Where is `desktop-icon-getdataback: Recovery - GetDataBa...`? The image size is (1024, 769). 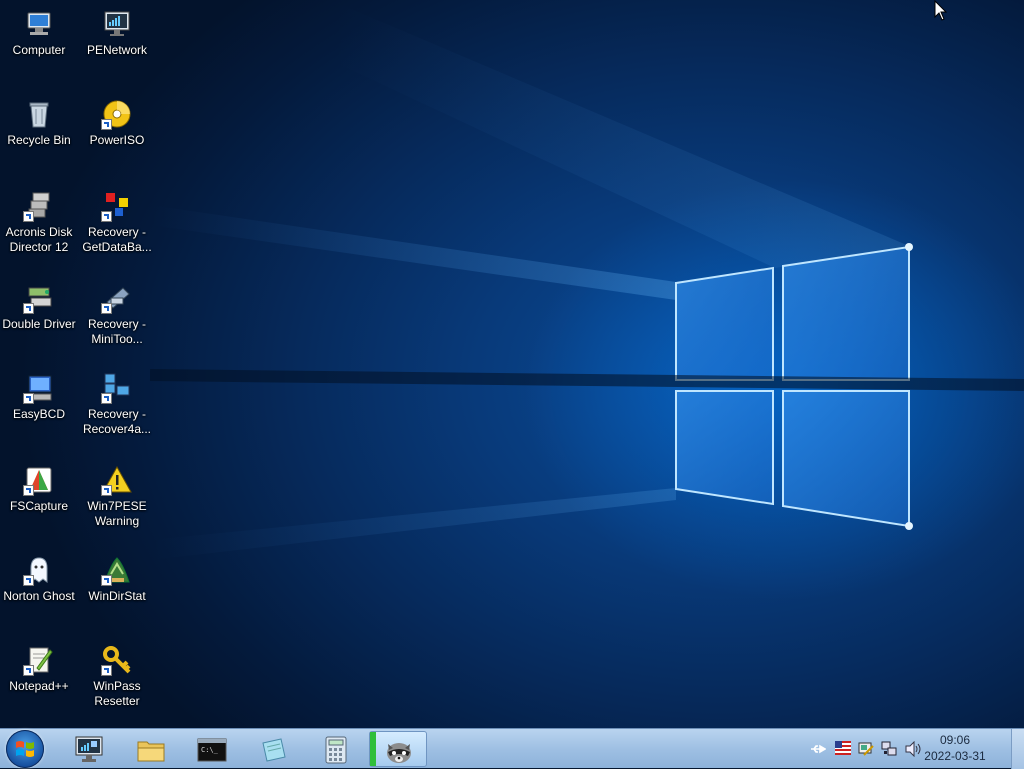 desktop-icon-getdataback: Recovery - GetDataBa... is located at coordinates (117, 222).